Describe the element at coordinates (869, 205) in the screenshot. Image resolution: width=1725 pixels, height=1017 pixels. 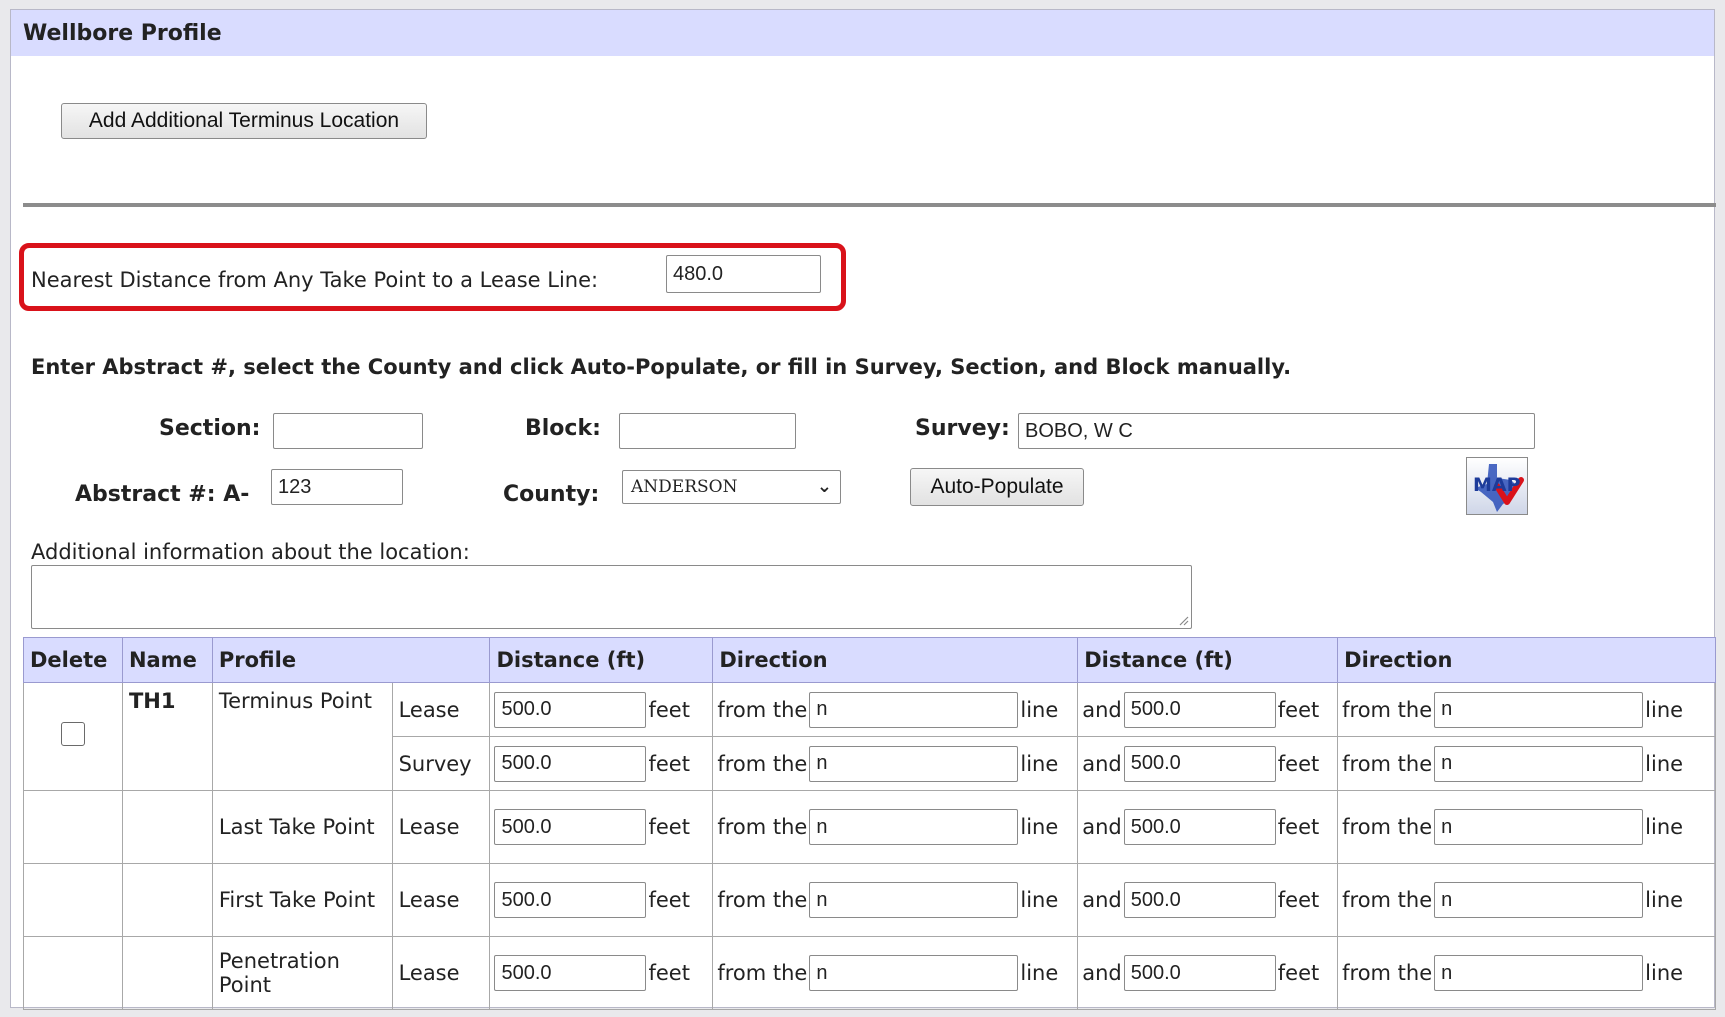
I see `divider` at that location.